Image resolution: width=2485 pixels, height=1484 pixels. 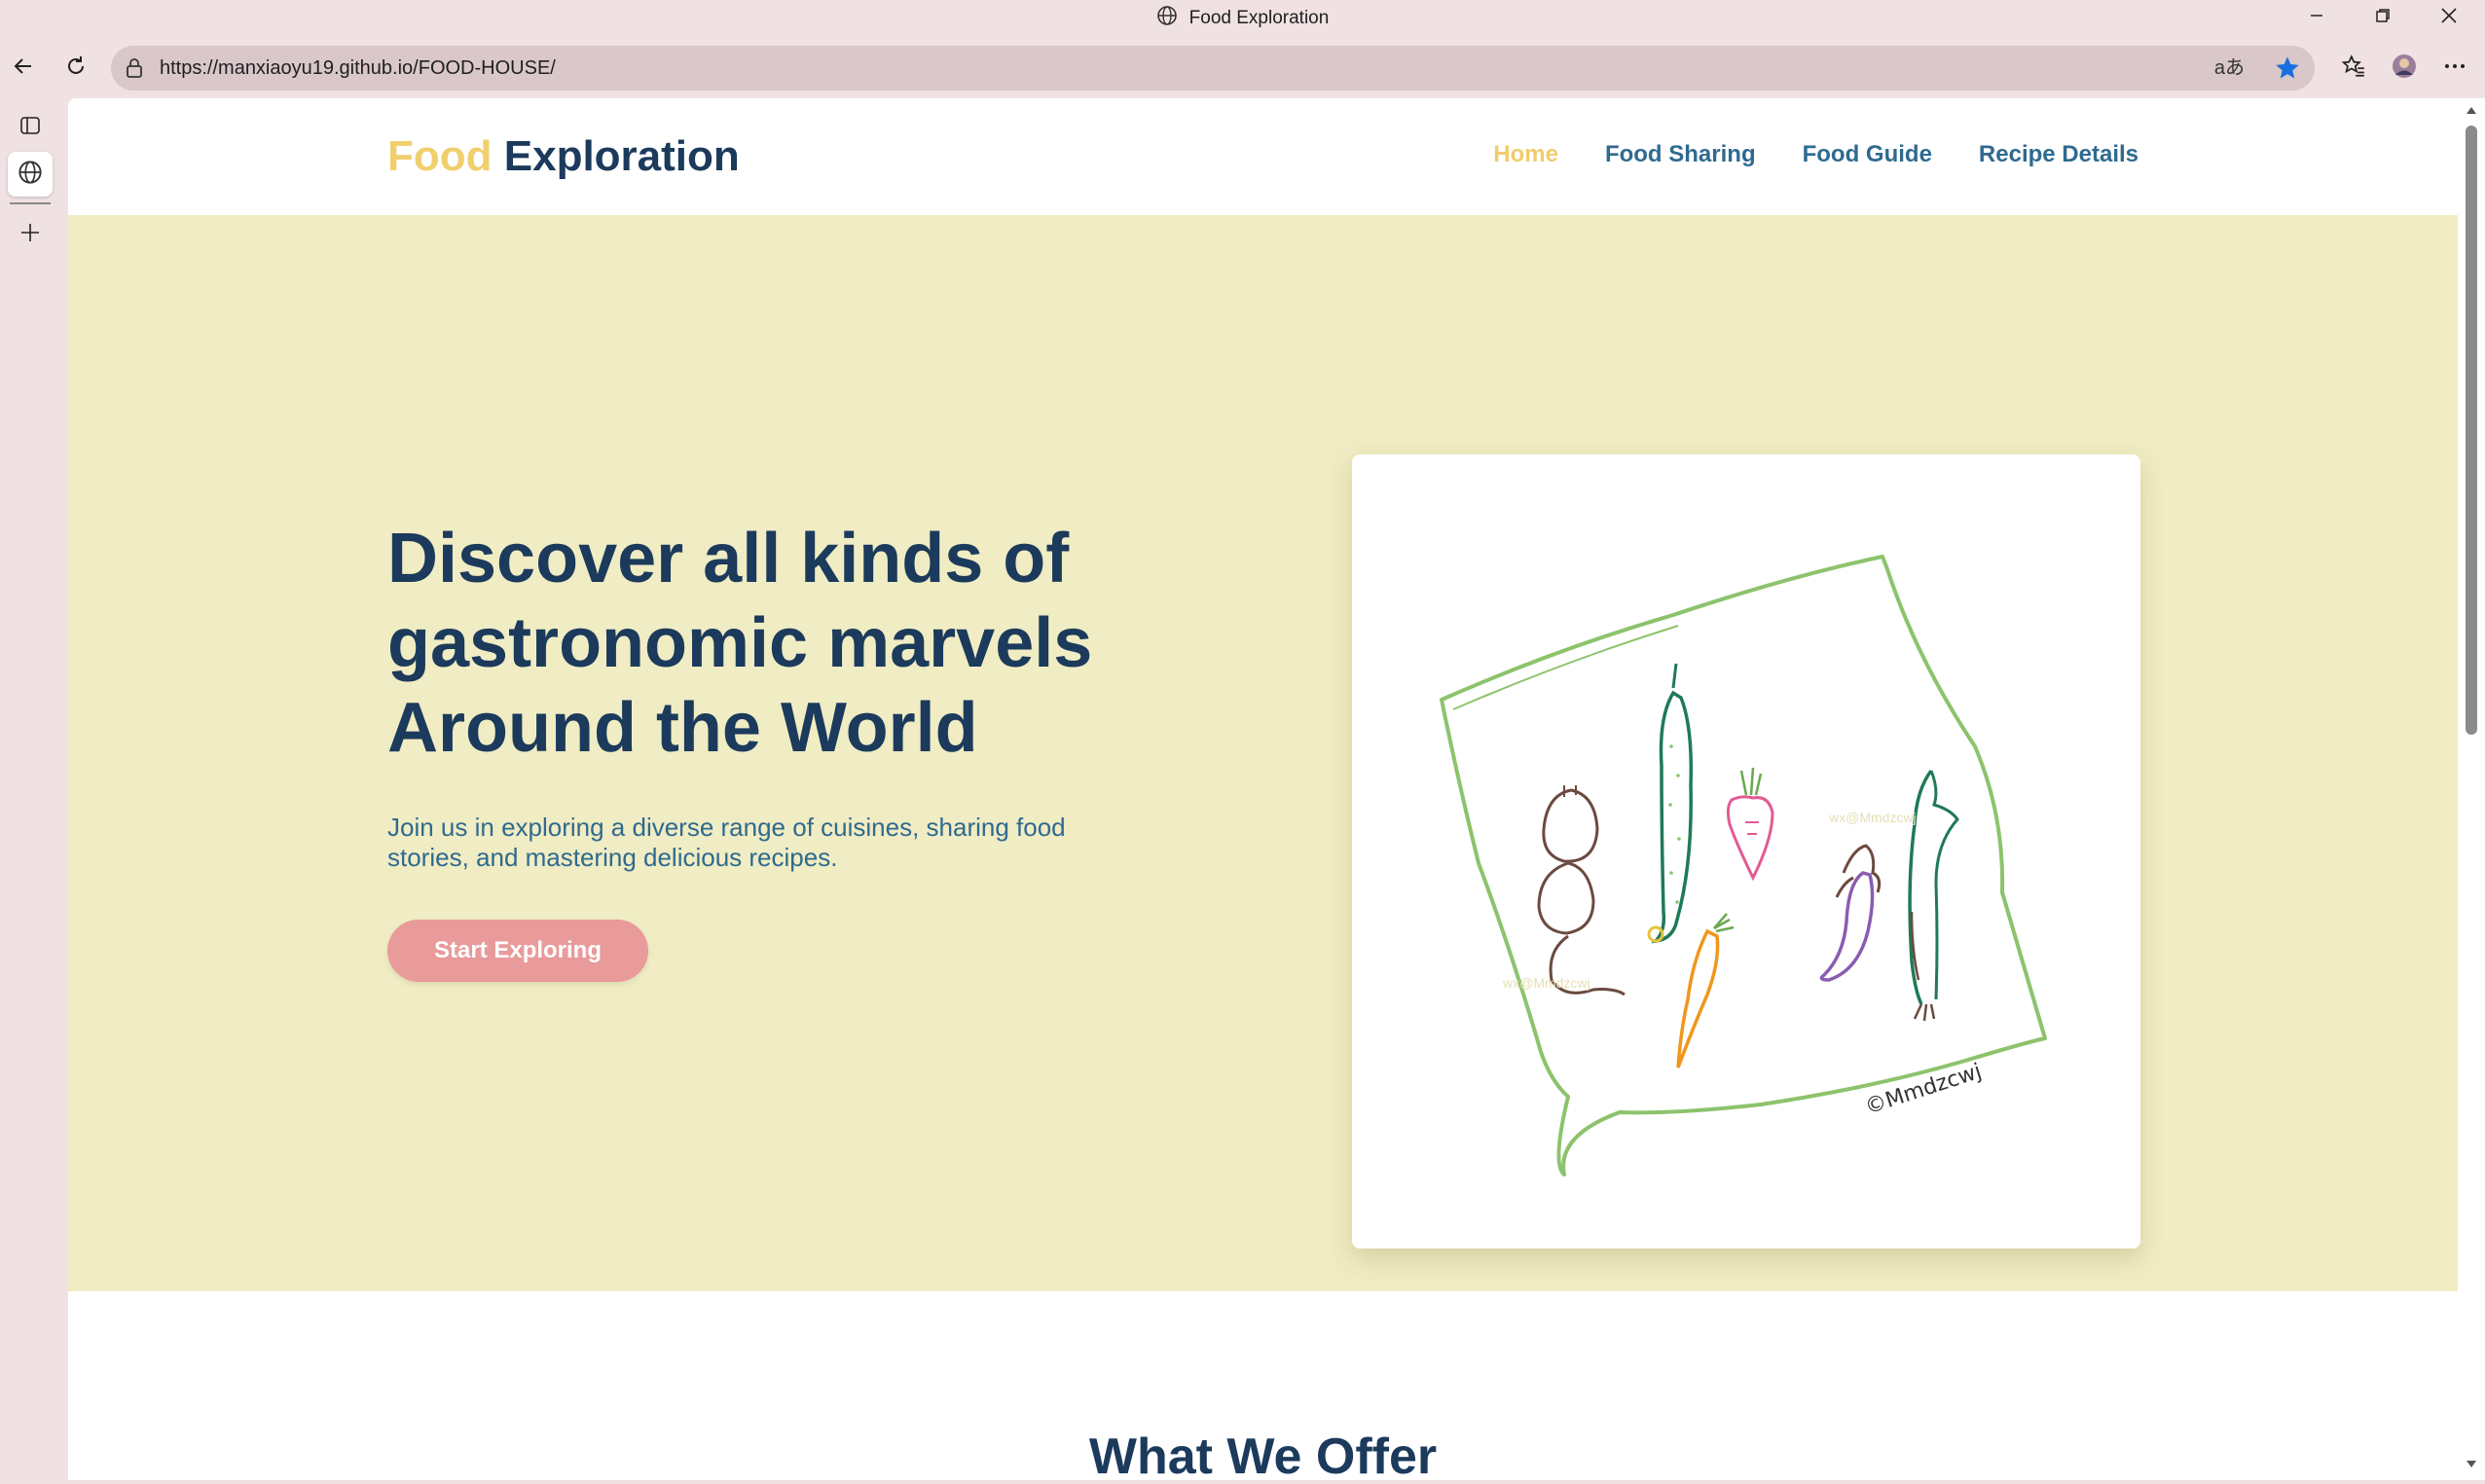 I want to click on title-bar: Food Exploration, so click(x=1242, y=19).